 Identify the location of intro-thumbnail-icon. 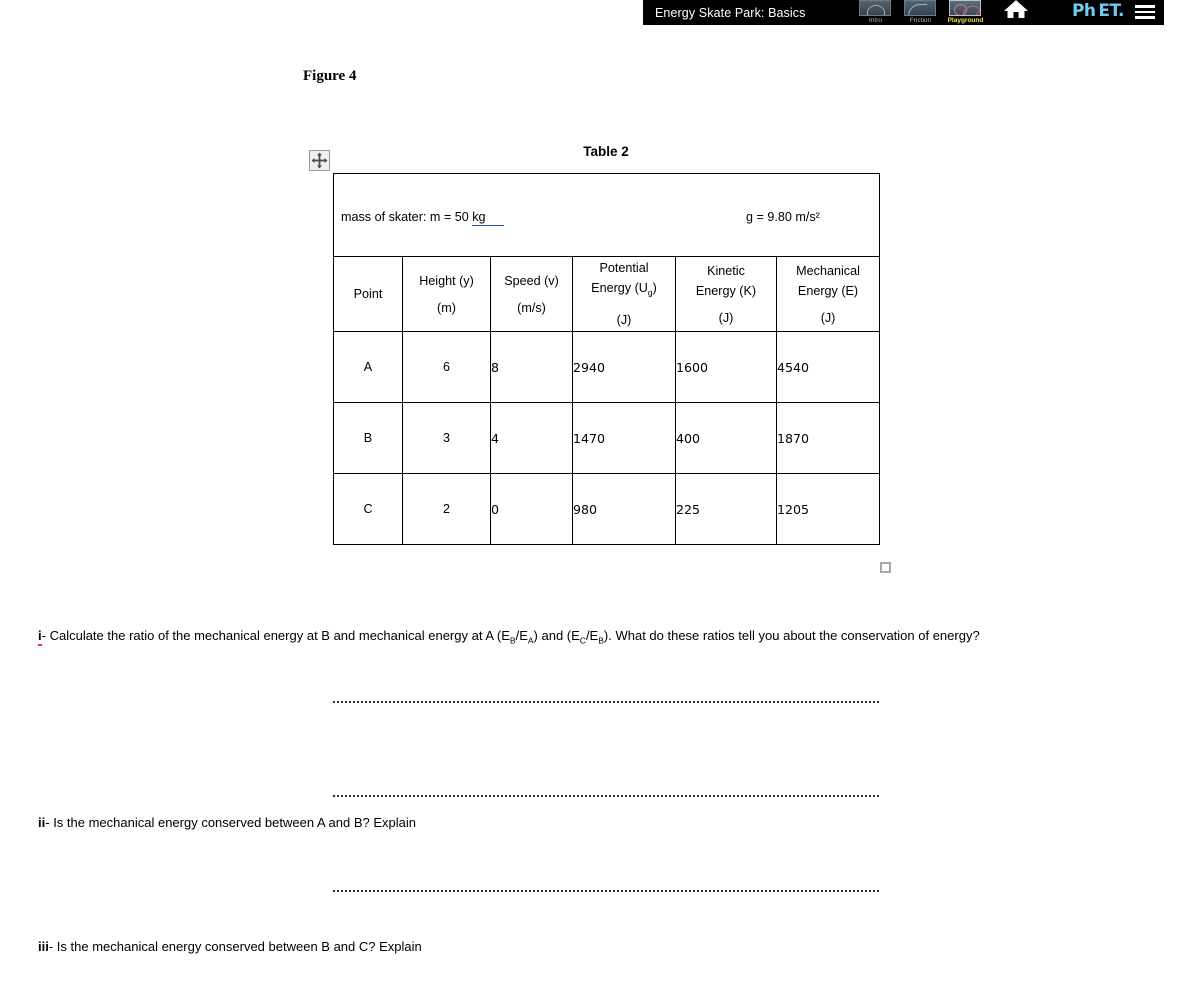
(875, 8).